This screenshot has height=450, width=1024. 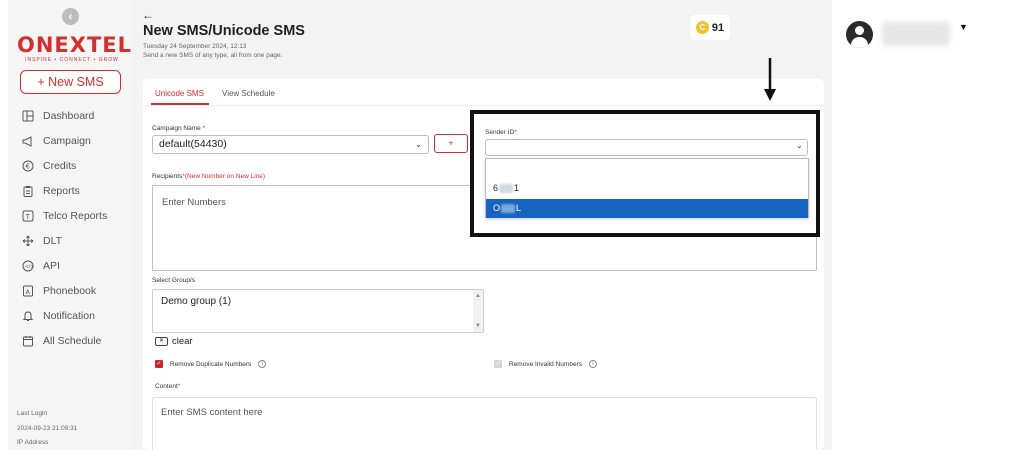 I want to click on logo: ONEXTEL INSPIRE • CONNECT • GROW, so click(x=75, y=48).